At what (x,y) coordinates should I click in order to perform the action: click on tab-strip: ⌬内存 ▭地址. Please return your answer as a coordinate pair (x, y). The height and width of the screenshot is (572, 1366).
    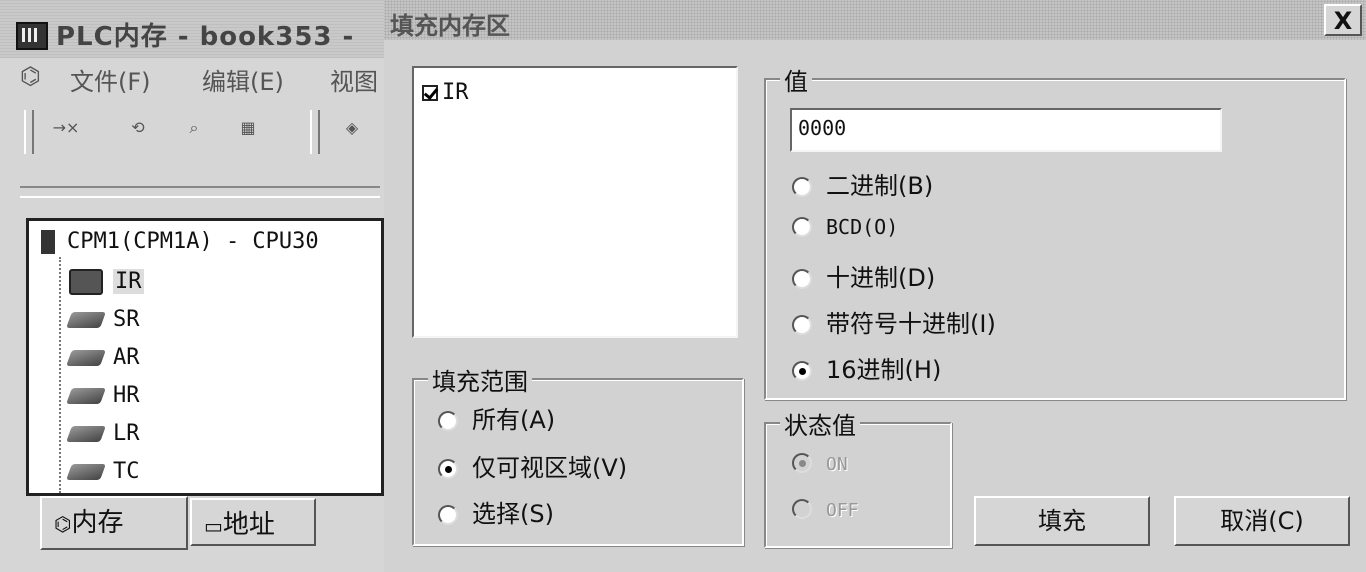
    Looking at the image, I should click on (210, 523).